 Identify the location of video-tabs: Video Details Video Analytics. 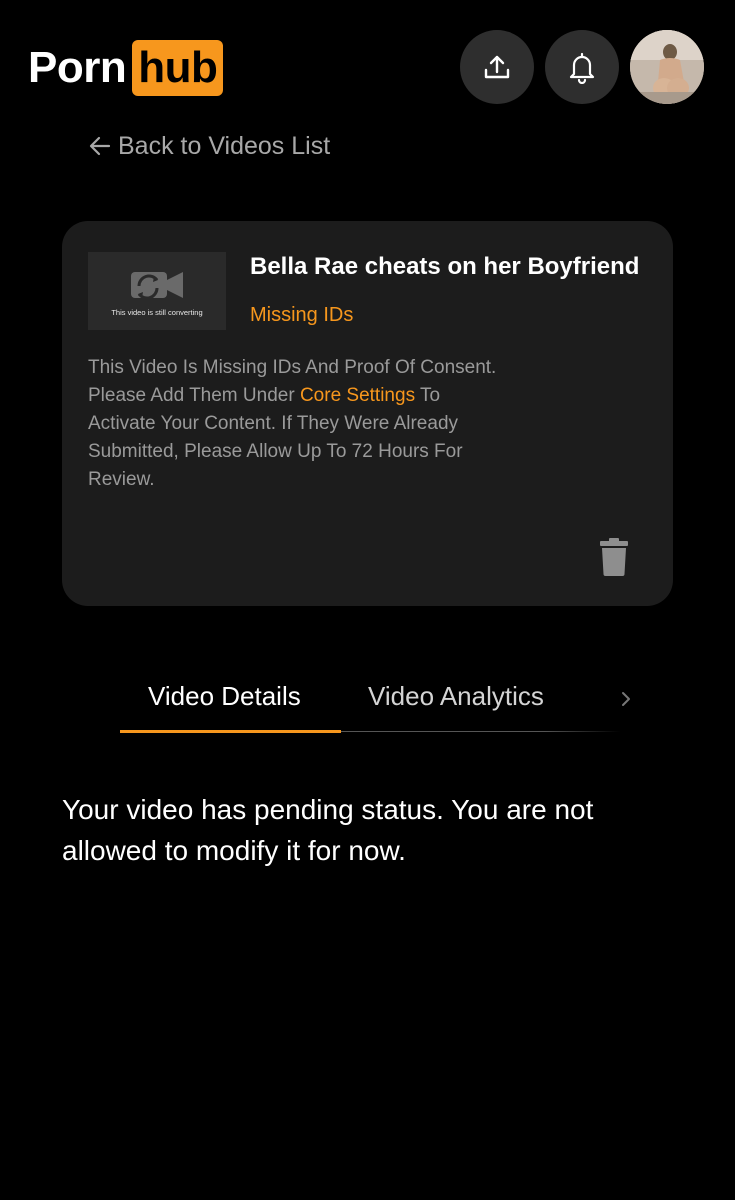
(370, 700).